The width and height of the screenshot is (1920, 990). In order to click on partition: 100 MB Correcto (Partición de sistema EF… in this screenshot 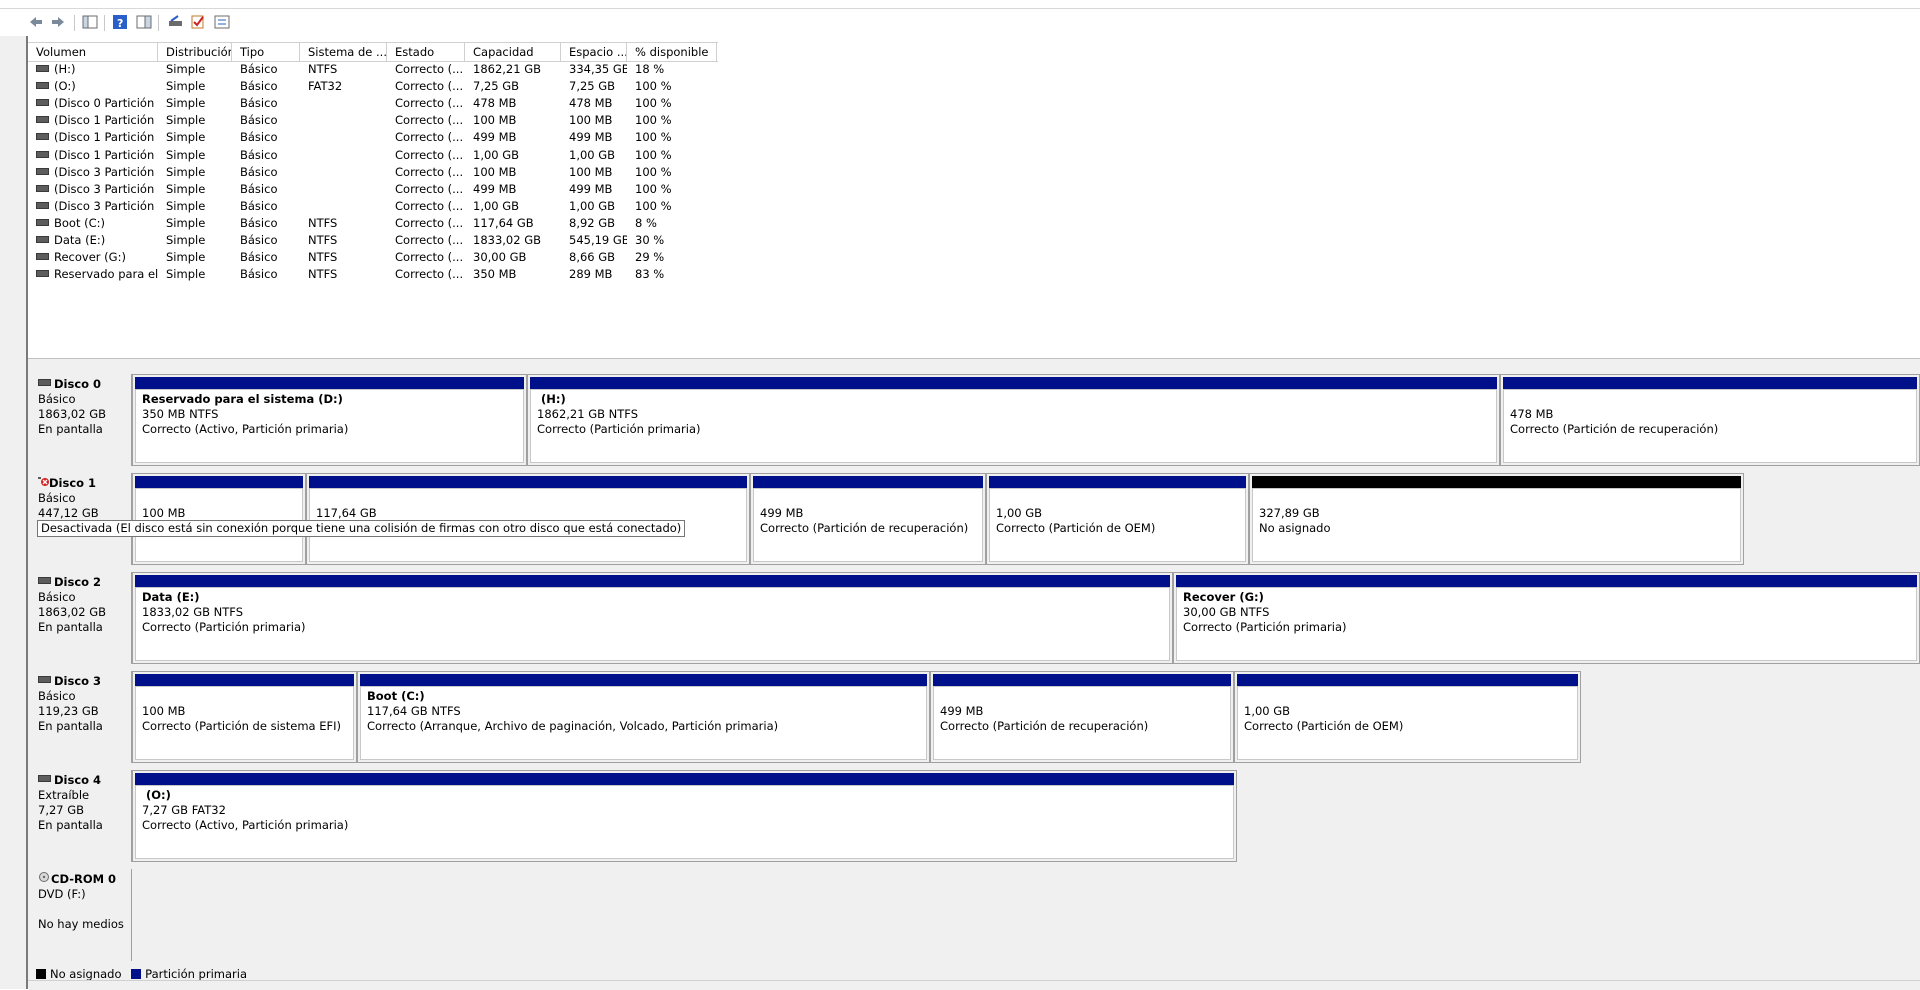, I will do `click(244, 717)`.